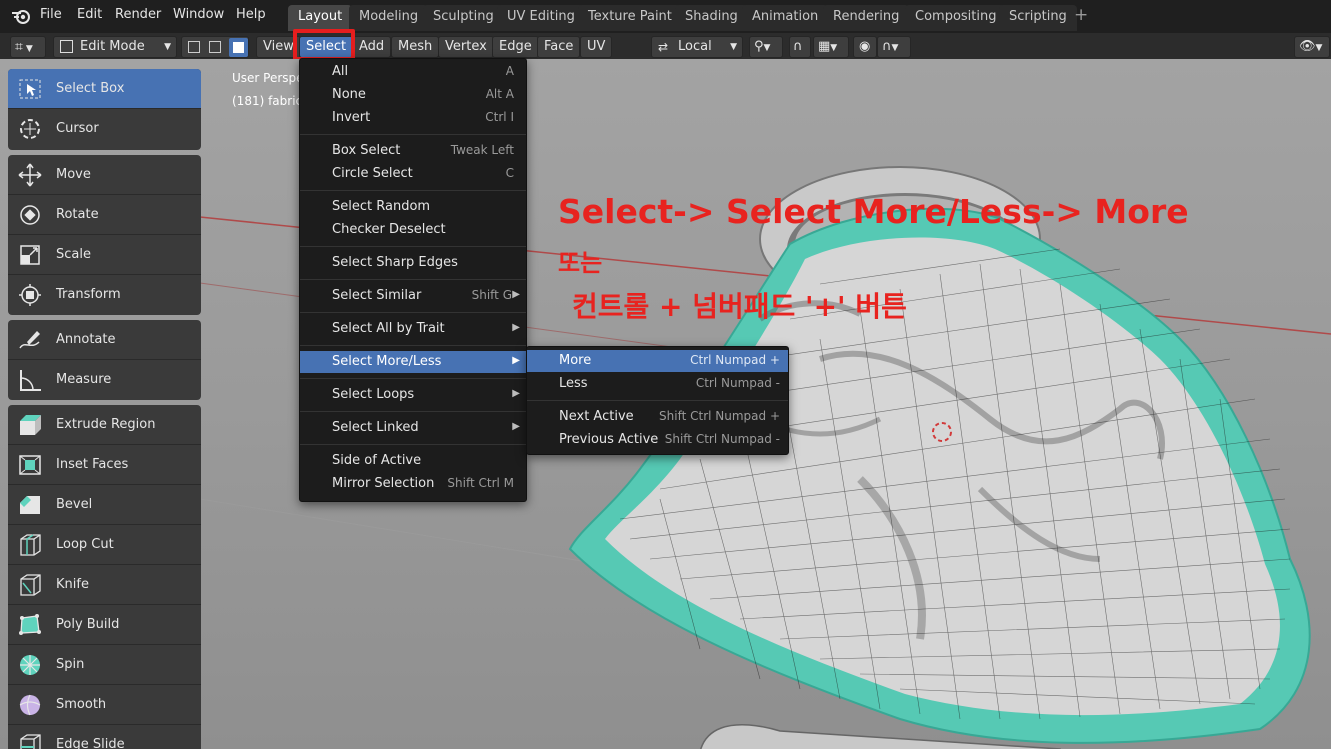  Describe the element at coordinates (413, 118) in the screenshot. I see `menu-item-invert: Invert Ctrl I` at that location.